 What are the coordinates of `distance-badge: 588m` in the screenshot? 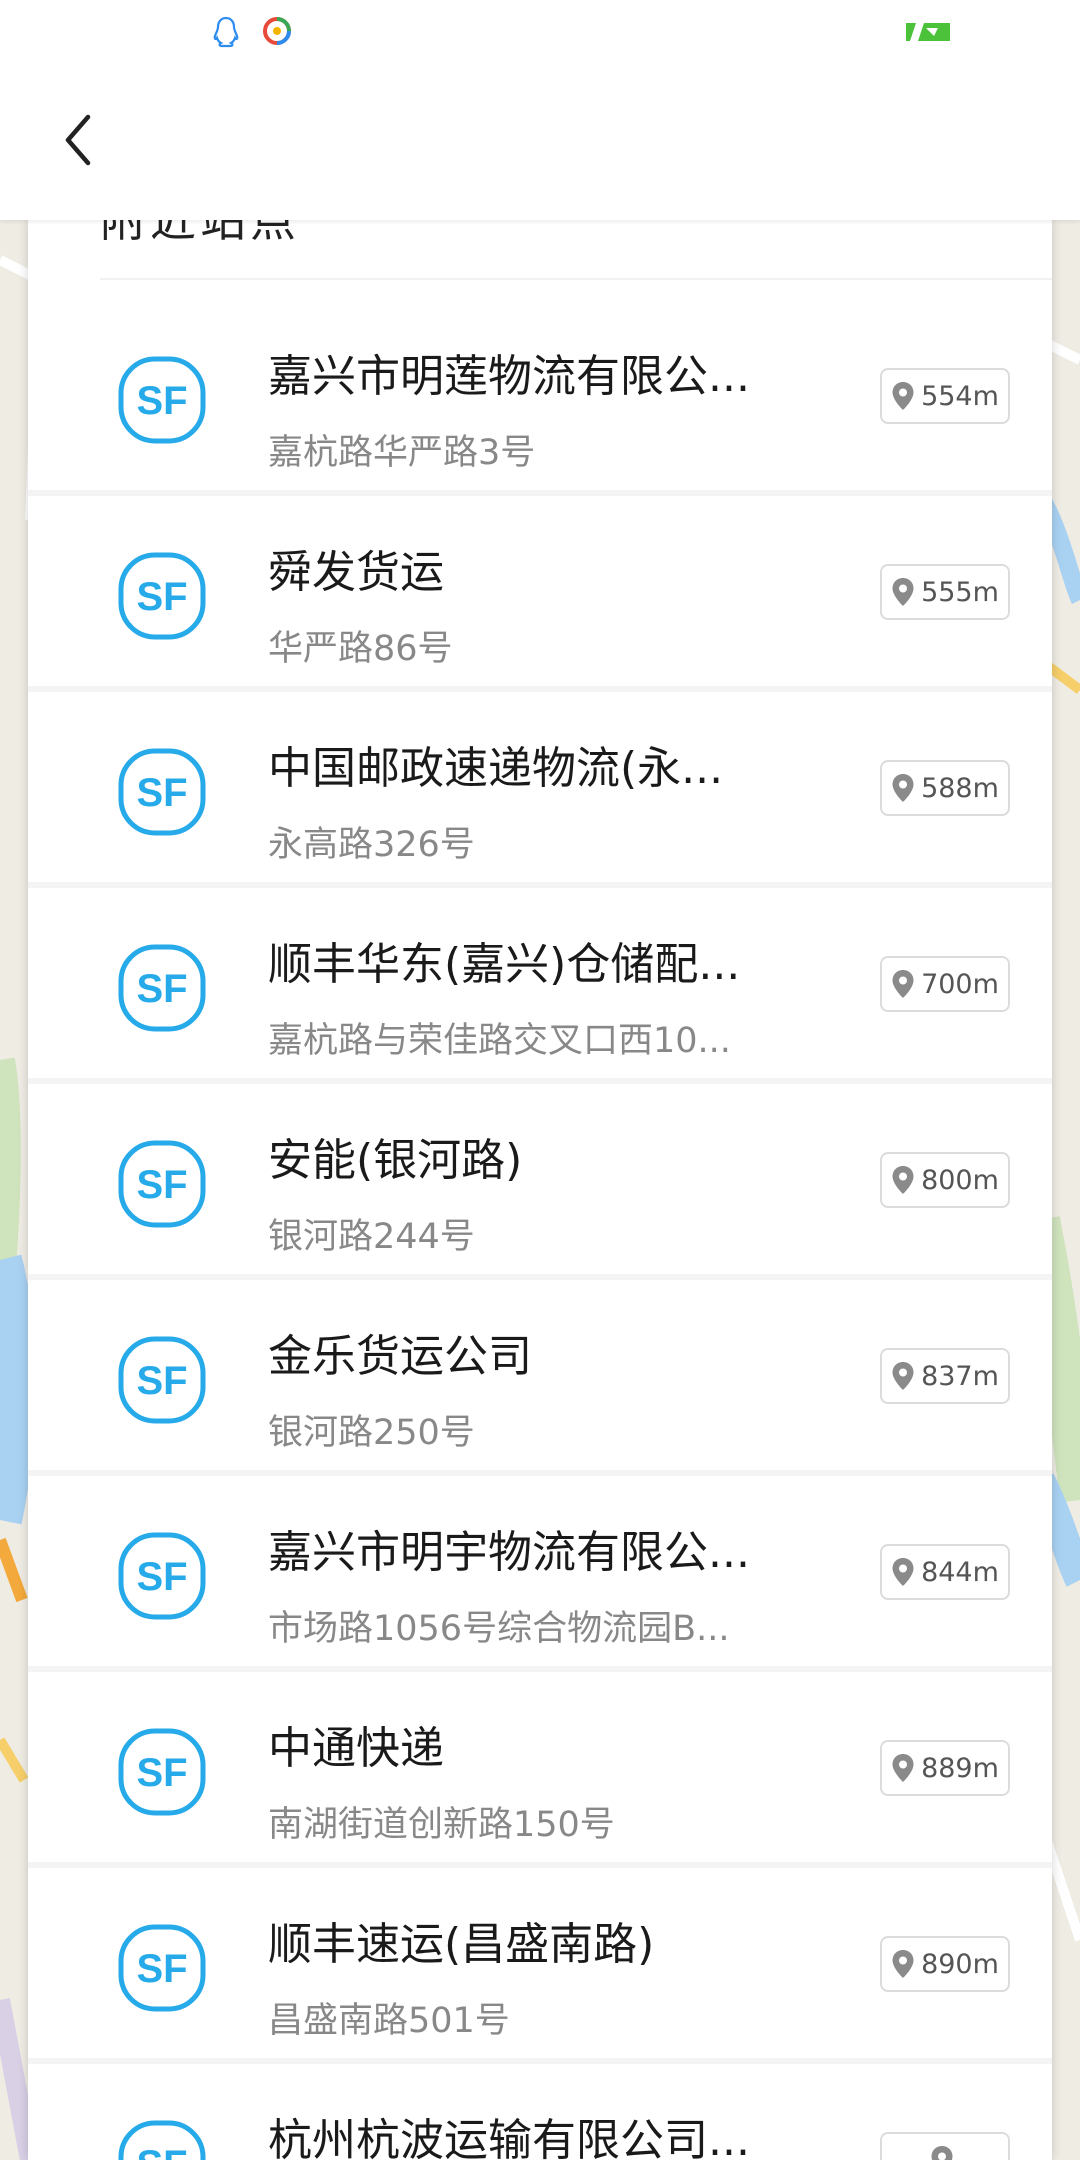 It's located at (945, 788).